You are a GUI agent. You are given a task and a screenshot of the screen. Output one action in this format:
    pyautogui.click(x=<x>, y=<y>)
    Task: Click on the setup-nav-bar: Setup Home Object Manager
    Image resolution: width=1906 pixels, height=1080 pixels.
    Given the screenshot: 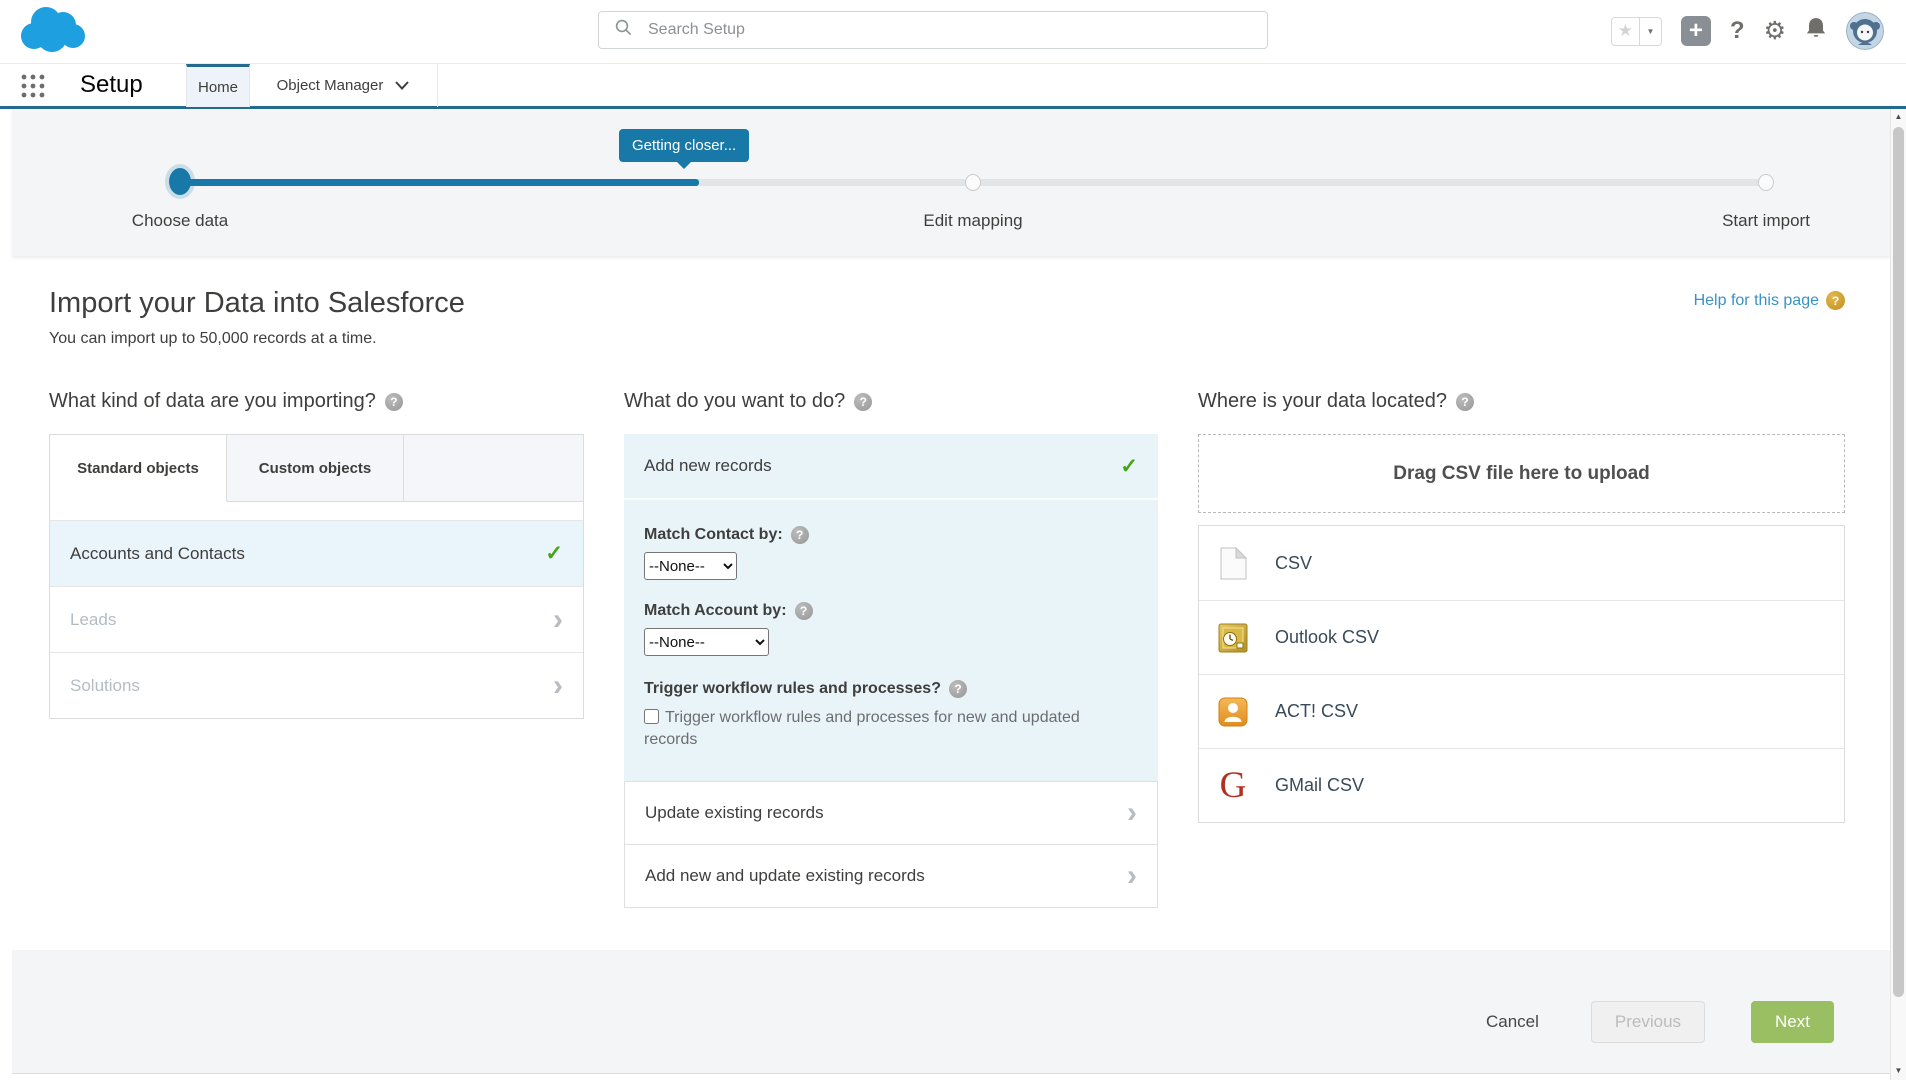 What is the action you would take?
    pyautogui.click(x=953, y=86)
    